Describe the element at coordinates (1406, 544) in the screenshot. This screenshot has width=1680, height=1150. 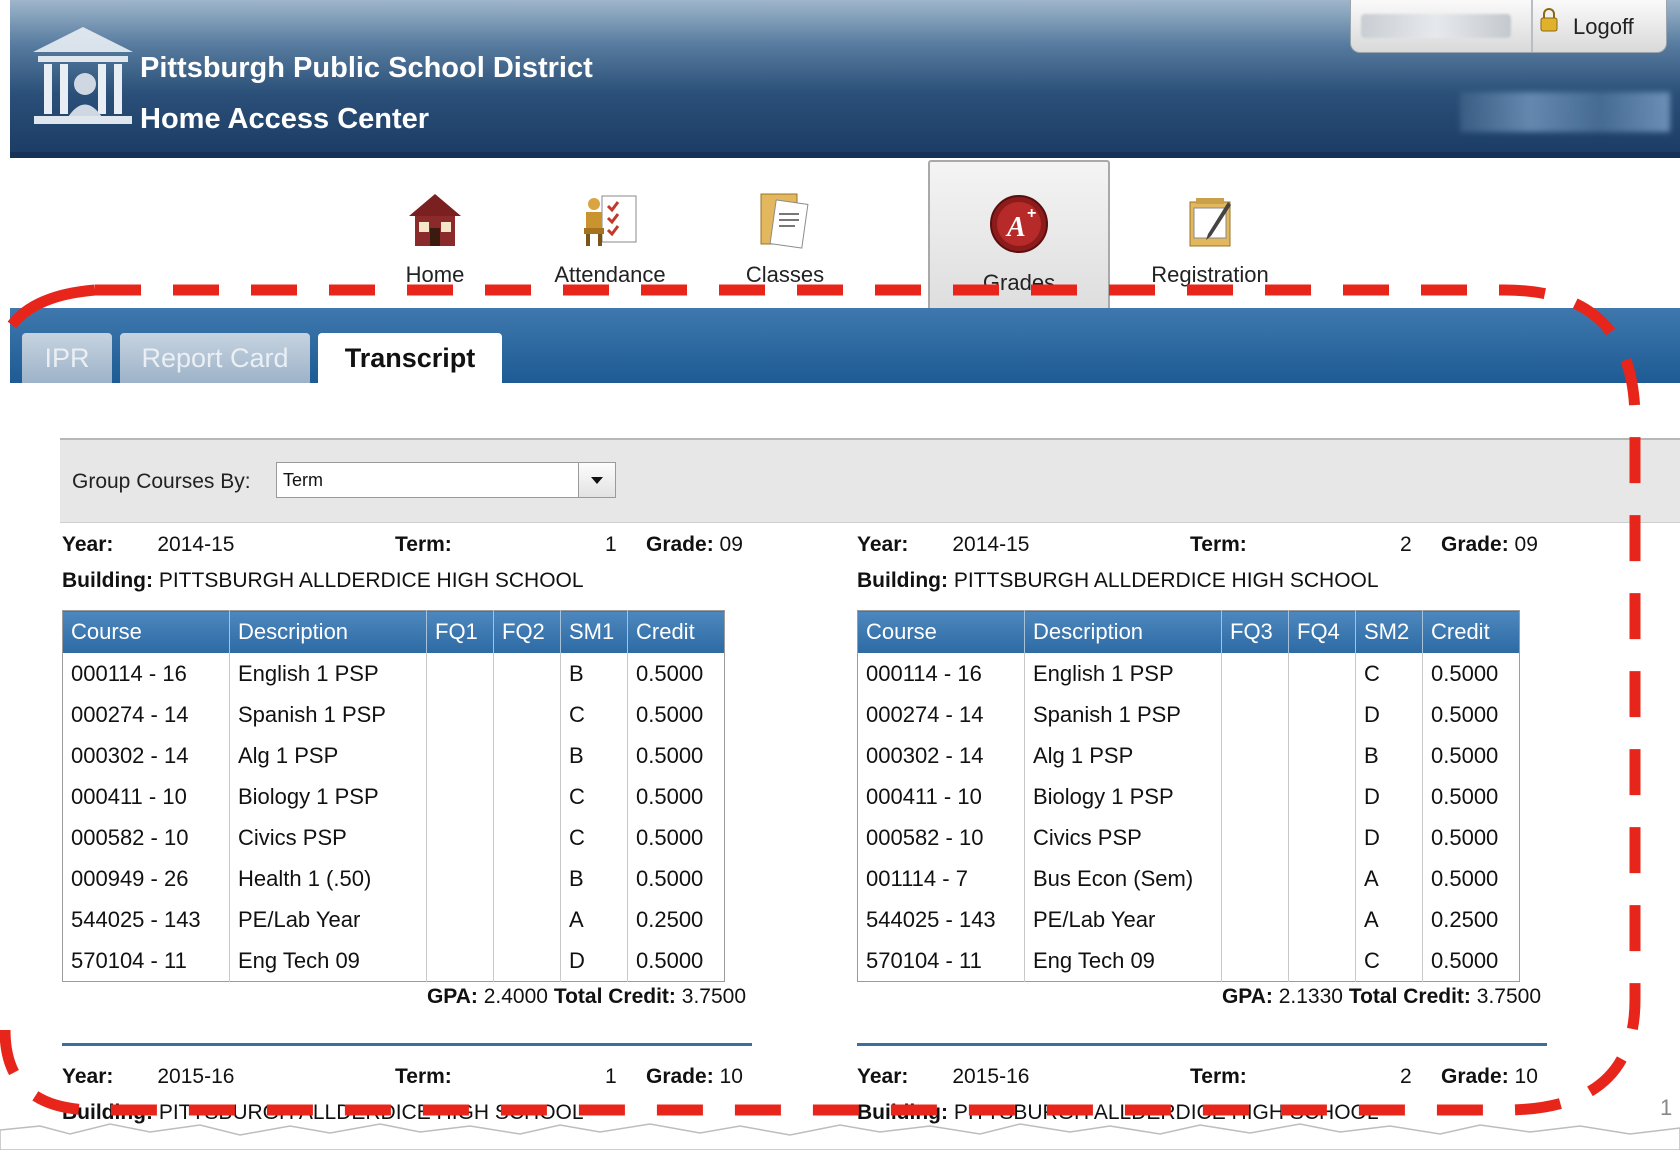
I see `term-value: 2` at that location.